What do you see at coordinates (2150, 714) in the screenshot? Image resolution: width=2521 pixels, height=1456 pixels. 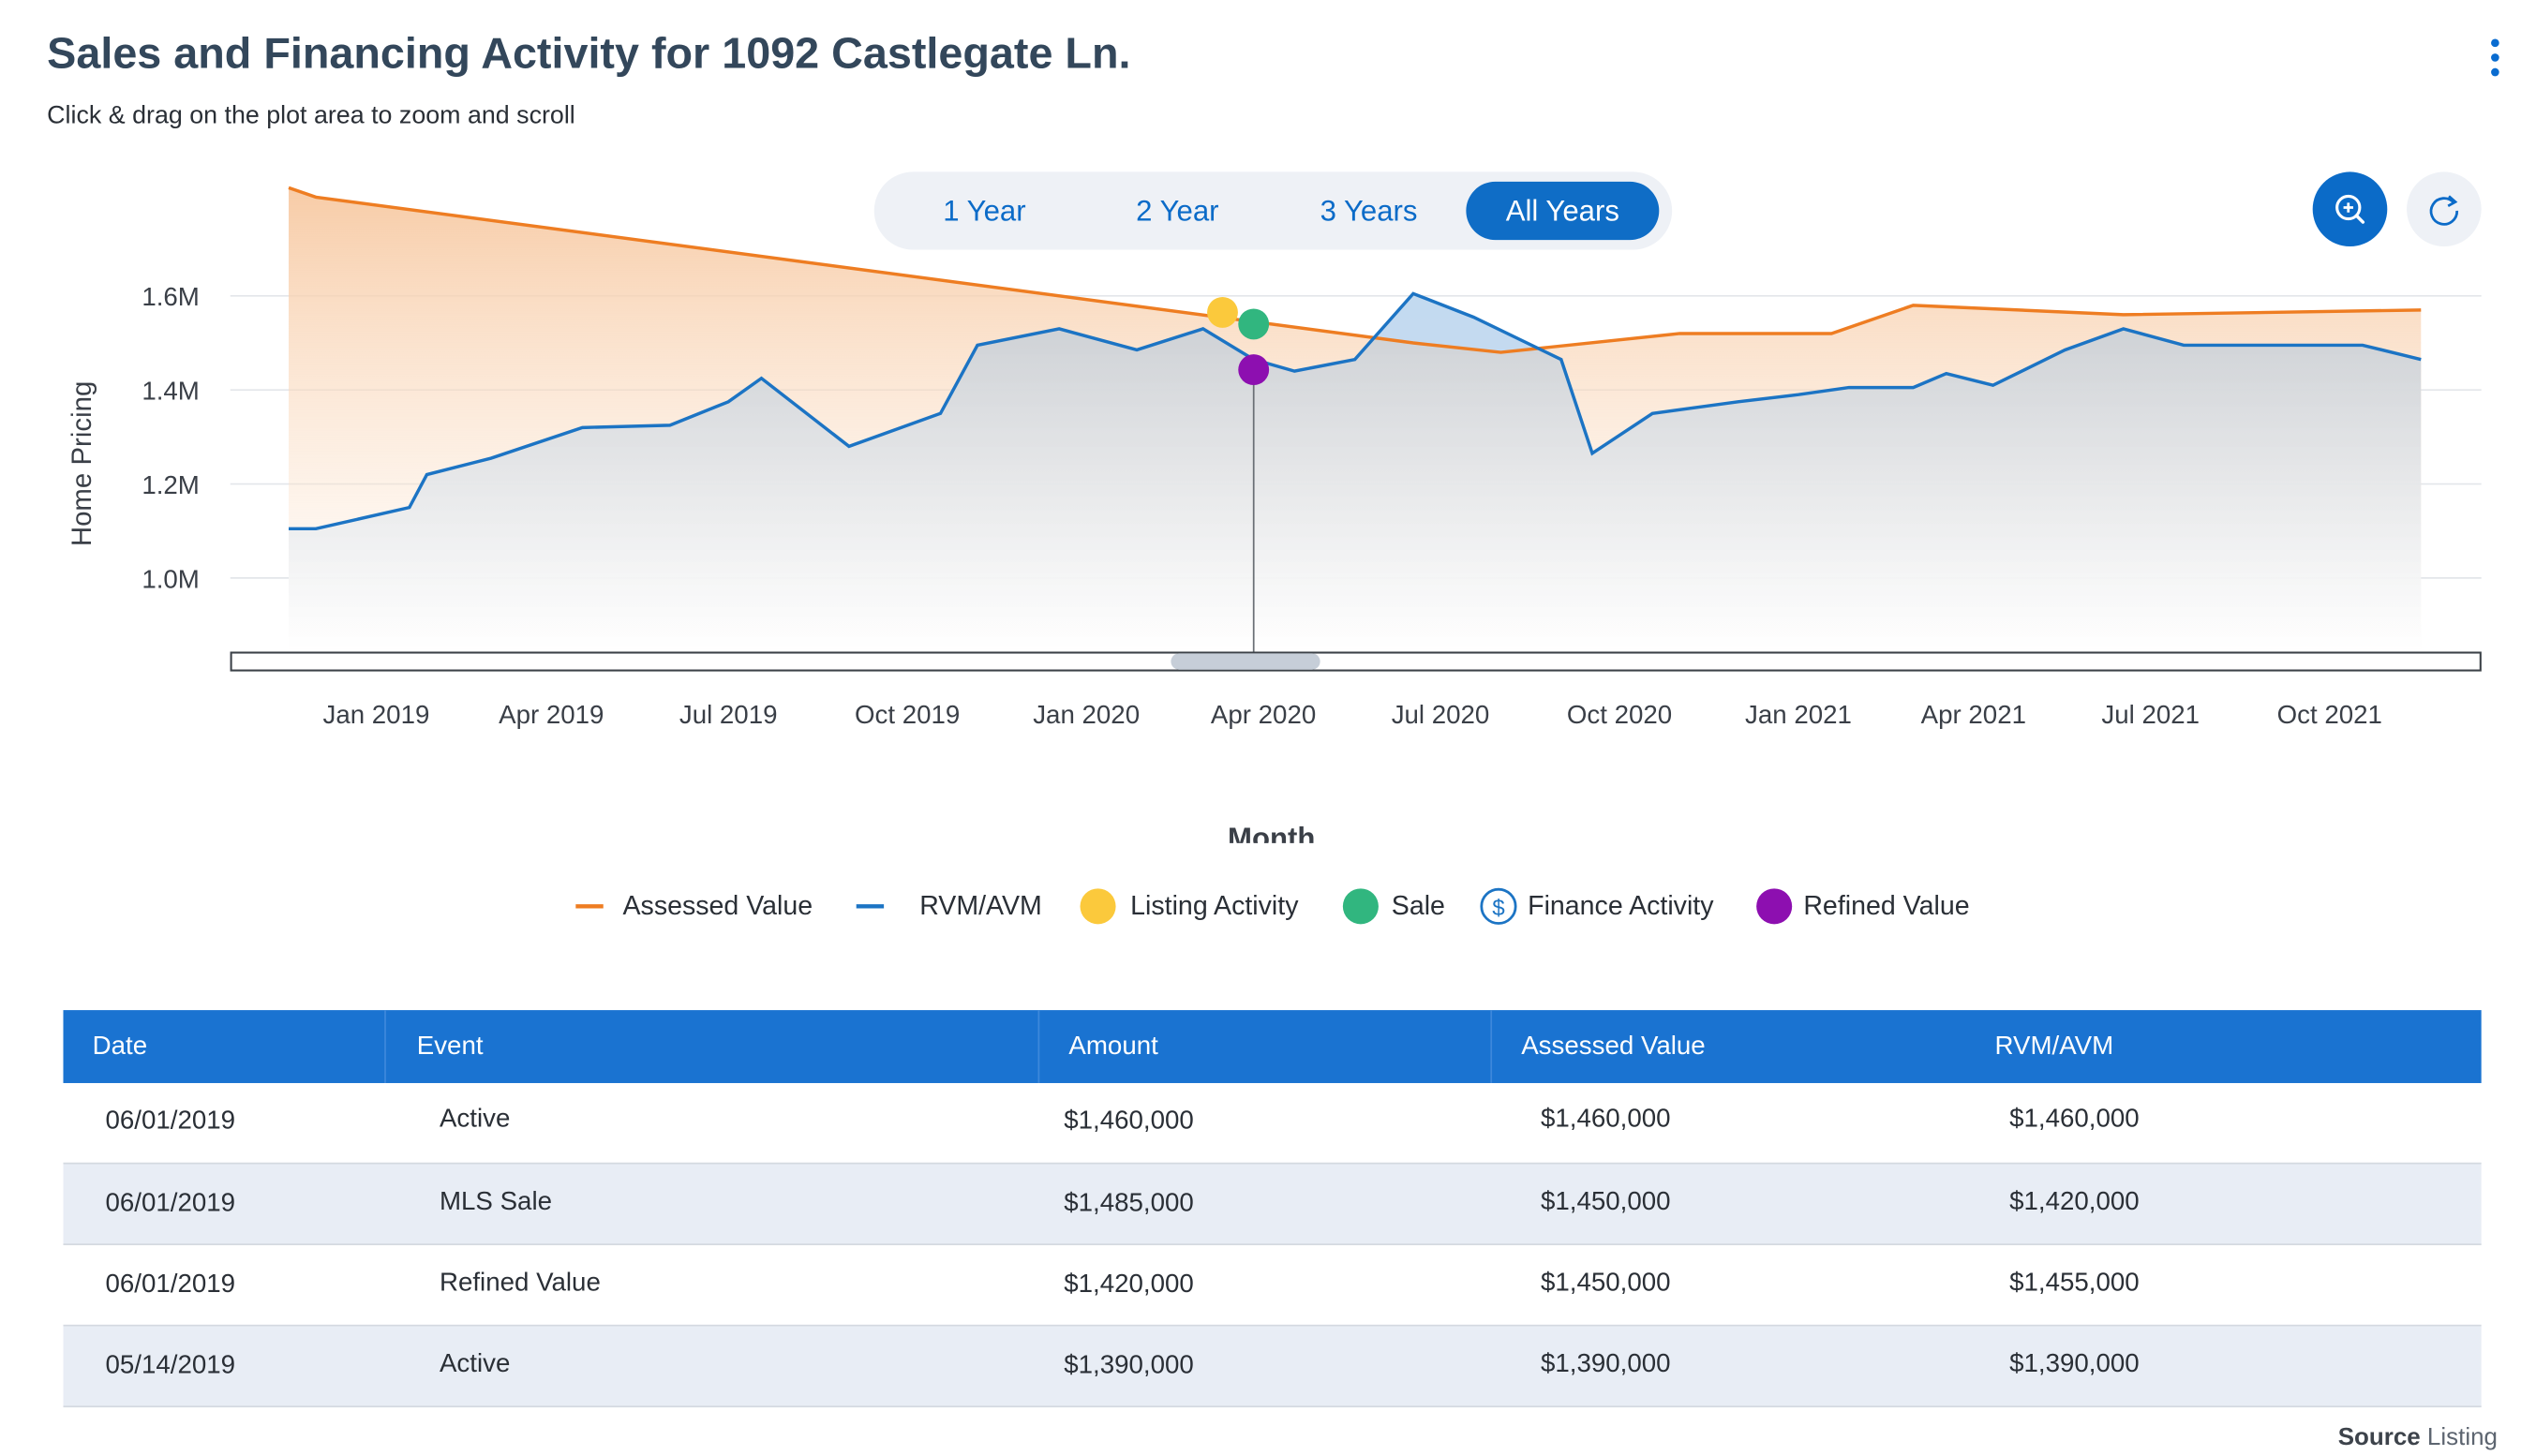 I see `x-tick-label: Jul 2021` at bounding box center [2150, 714].